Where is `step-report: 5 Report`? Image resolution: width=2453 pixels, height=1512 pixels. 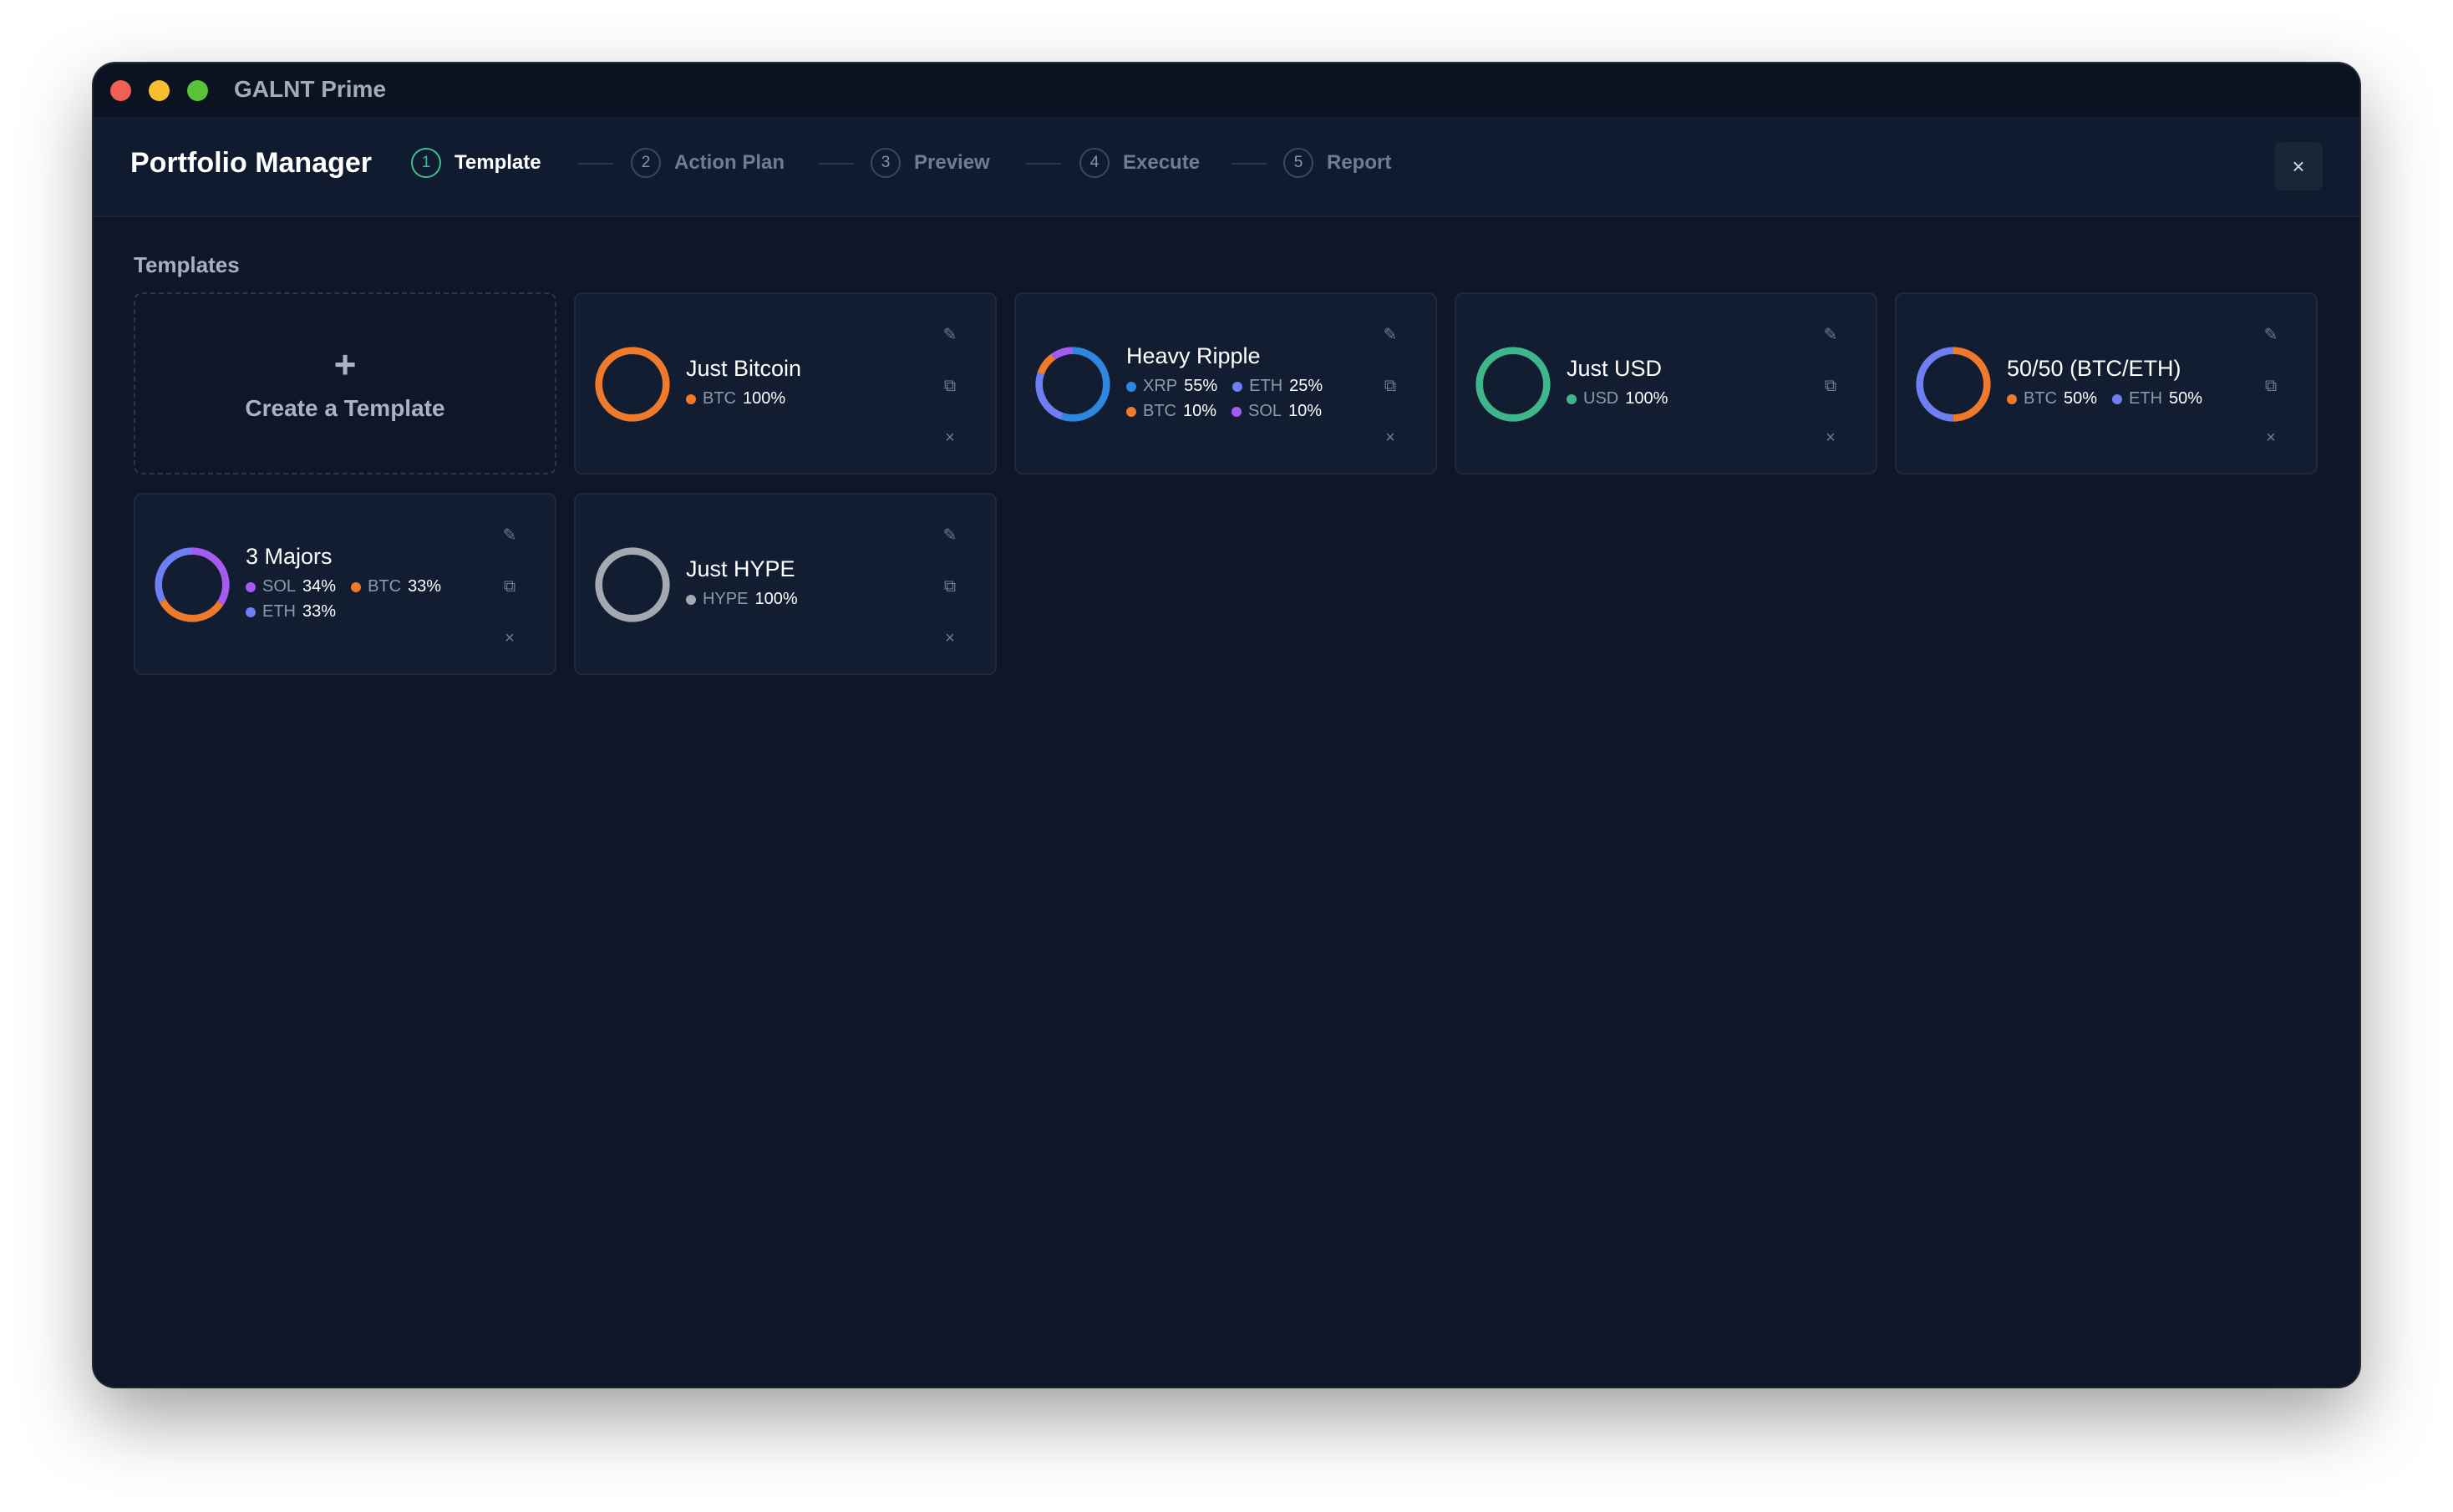
step-report: 5 Report is located at coordinates (1337, 163).